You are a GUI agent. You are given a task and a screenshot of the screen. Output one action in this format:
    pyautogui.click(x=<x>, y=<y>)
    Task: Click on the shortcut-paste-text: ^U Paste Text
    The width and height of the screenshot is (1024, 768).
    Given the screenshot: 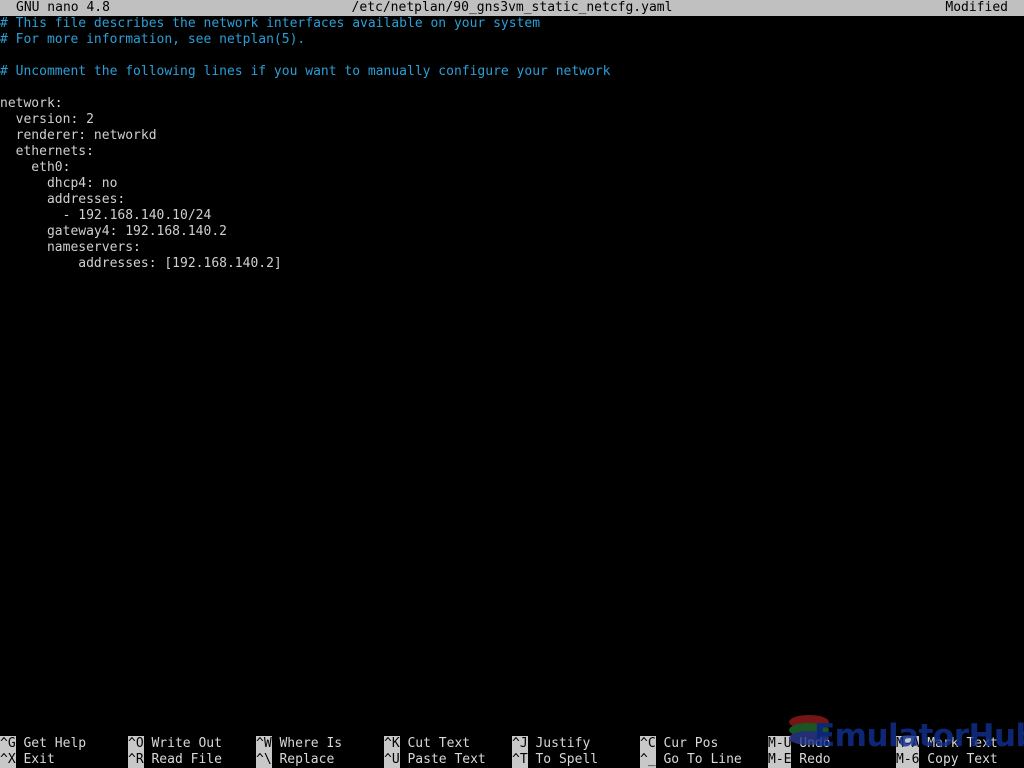 What is the action you would take?
    pyautogui.click(x=435, y=760)
    